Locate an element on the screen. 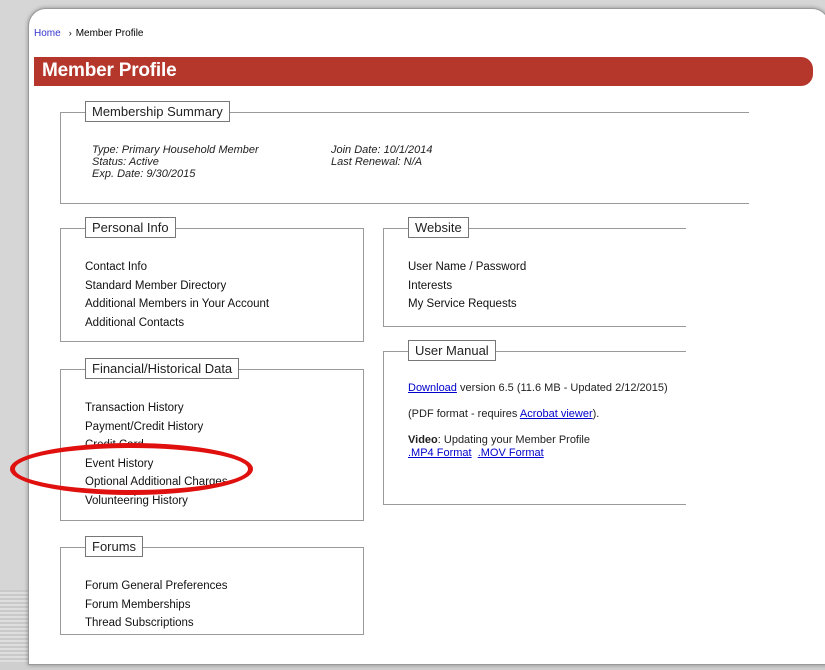 The width and height of the screenshot is (825, 670). page-title-bar: Member Profile is located at coordinates (423, 71).